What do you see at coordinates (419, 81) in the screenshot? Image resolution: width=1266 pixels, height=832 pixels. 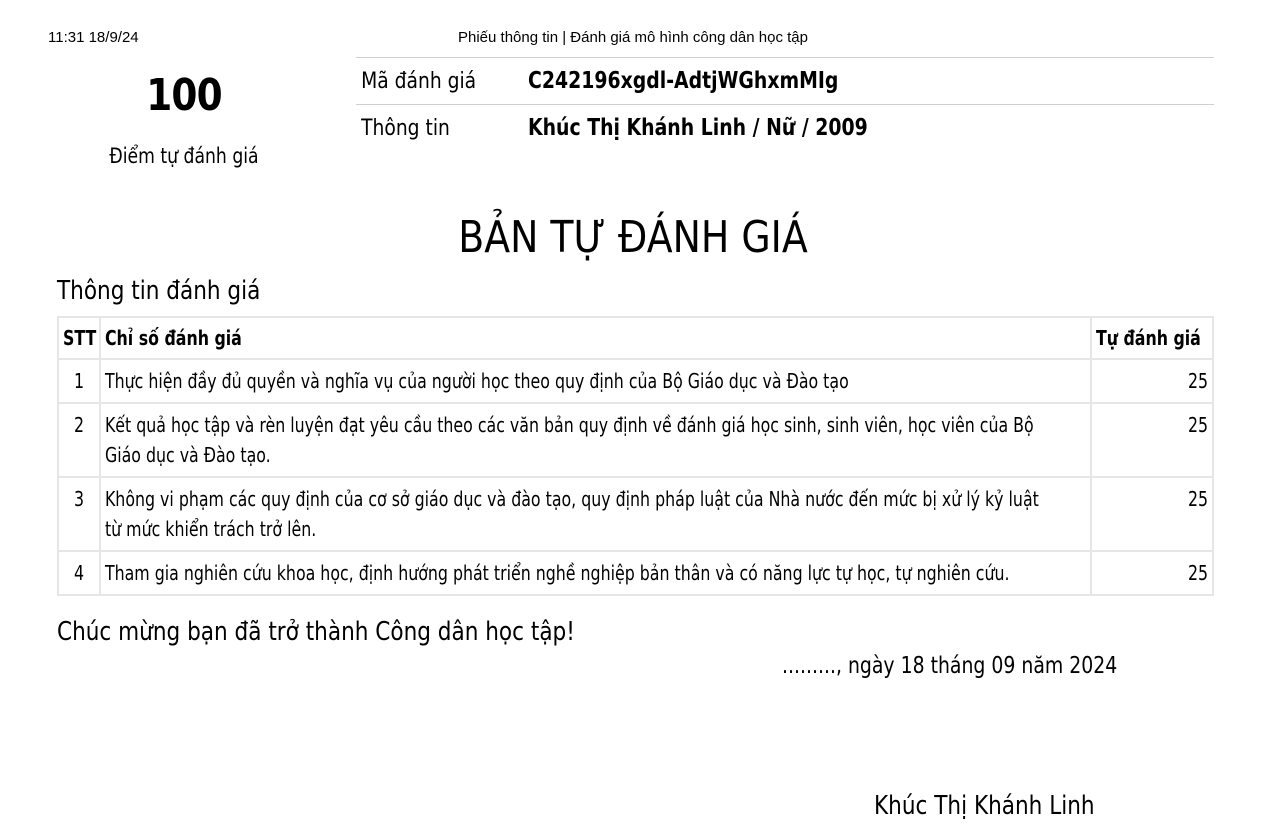 I see `code-label: Mã đánh giá` at bounding box center [419, 81].